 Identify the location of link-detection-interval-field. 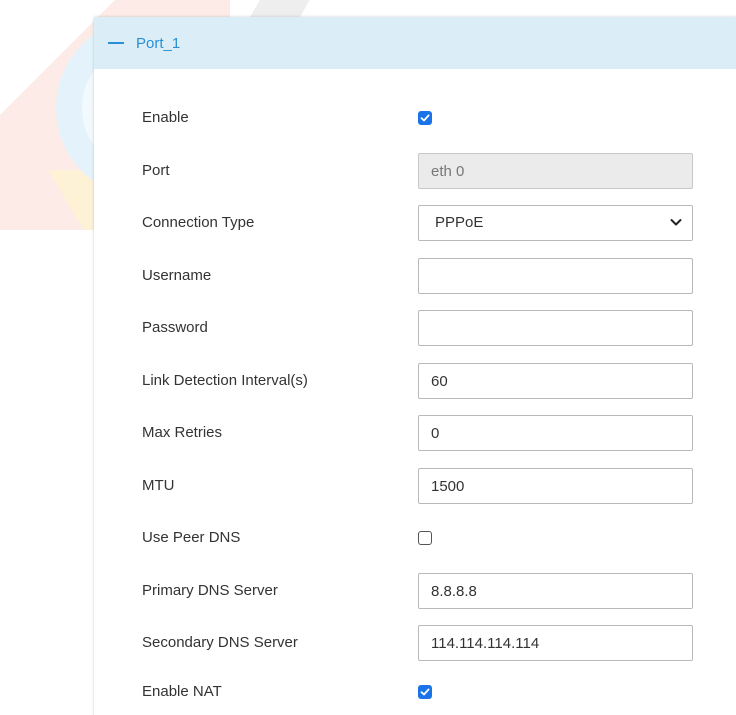
(555, 381).